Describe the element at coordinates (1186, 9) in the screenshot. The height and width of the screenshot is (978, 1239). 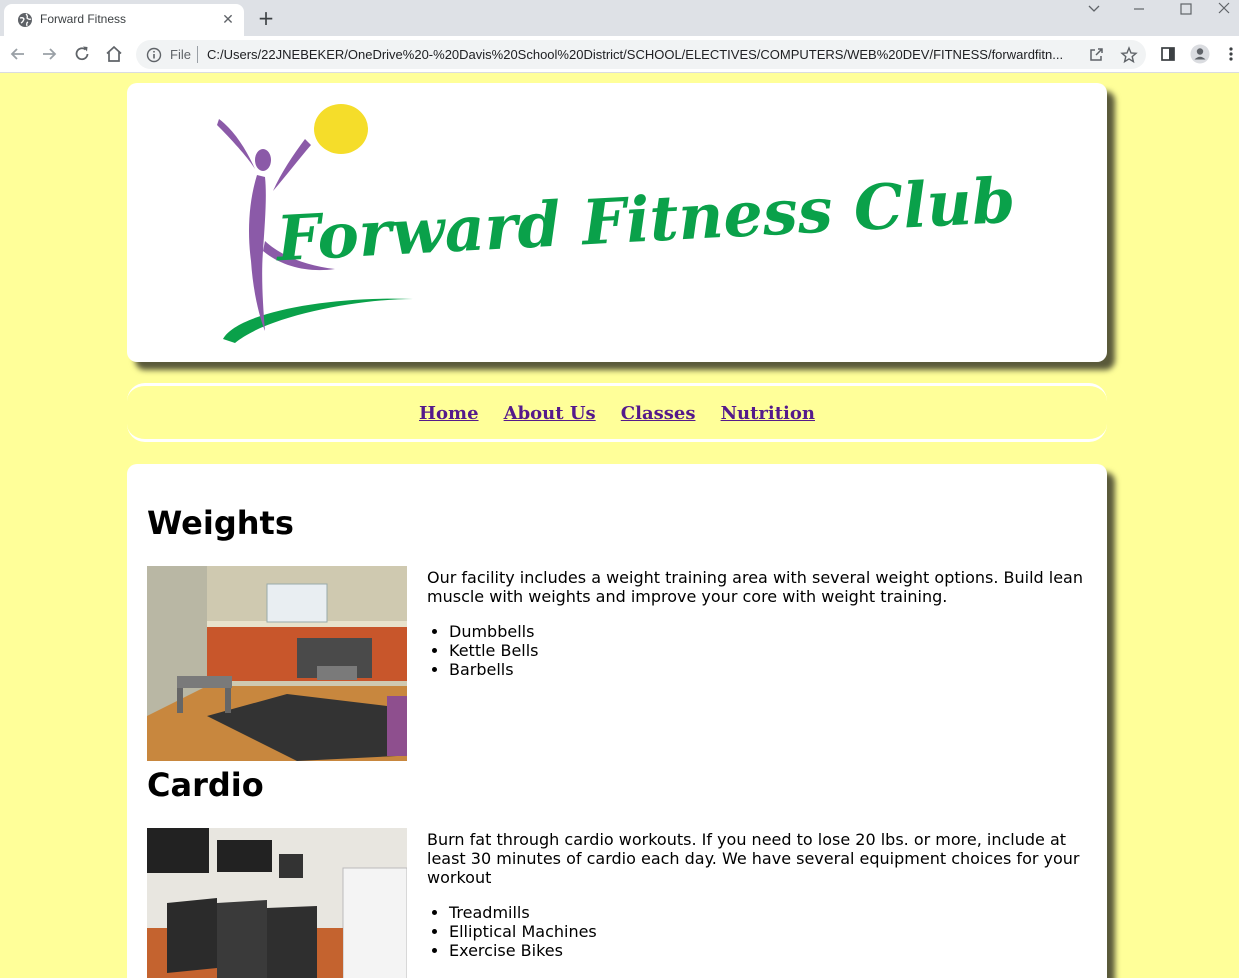
I see `maximize-icon` at that location.